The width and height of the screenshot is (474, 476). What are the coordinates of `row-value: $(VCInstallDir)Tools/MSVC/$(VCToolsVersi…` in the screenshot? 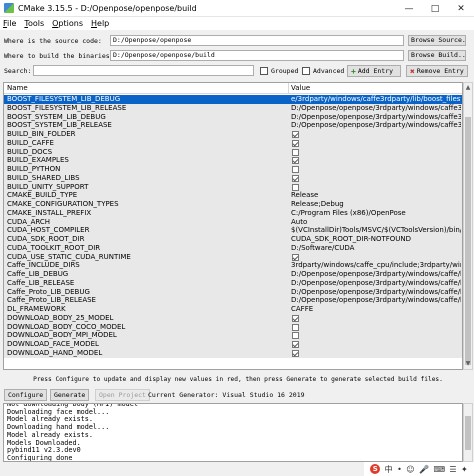 It's located at (376, 230).